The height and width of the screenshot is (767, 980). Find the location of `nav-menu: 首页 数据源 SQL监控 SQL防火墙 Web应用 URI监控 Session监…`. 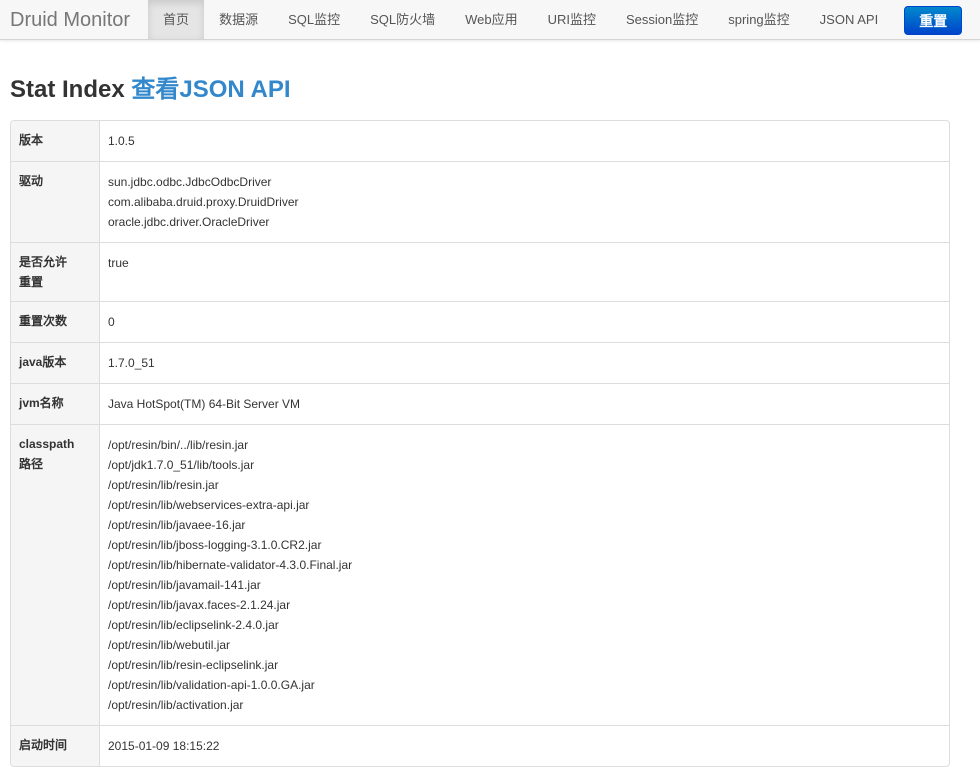

nav-menu: 首页 数据源 SQL监控 SQL防火墙 Web应用 URI监控 Session监… is located at coordinates (520, 19).